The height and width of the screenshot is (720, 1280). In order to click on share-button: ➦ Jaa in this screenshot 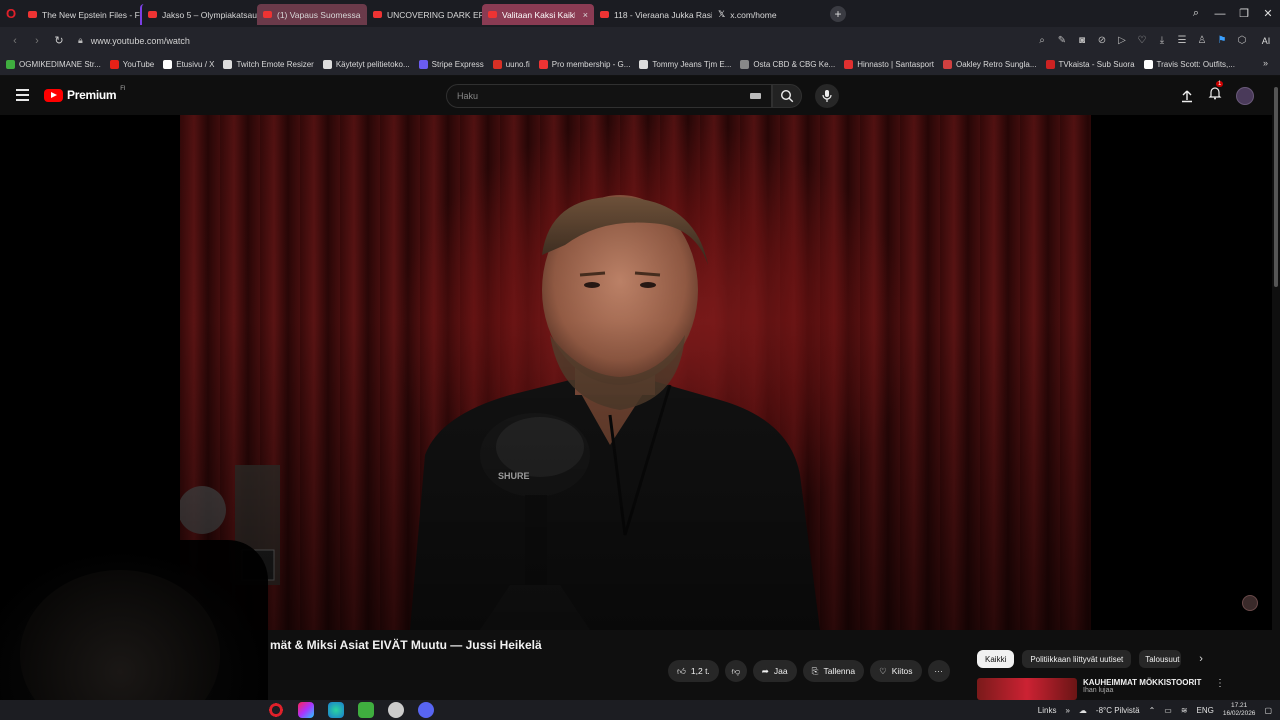, I will do `click(774, 671)`.